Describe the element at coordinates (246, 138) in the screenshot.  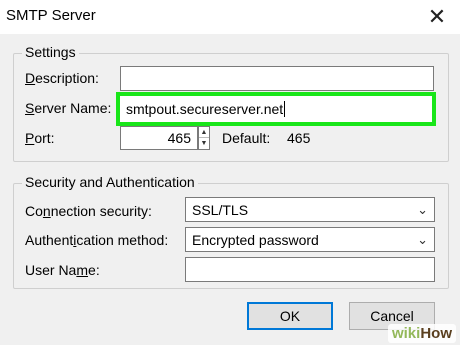
I see `port-default-label: Default:` at that location.